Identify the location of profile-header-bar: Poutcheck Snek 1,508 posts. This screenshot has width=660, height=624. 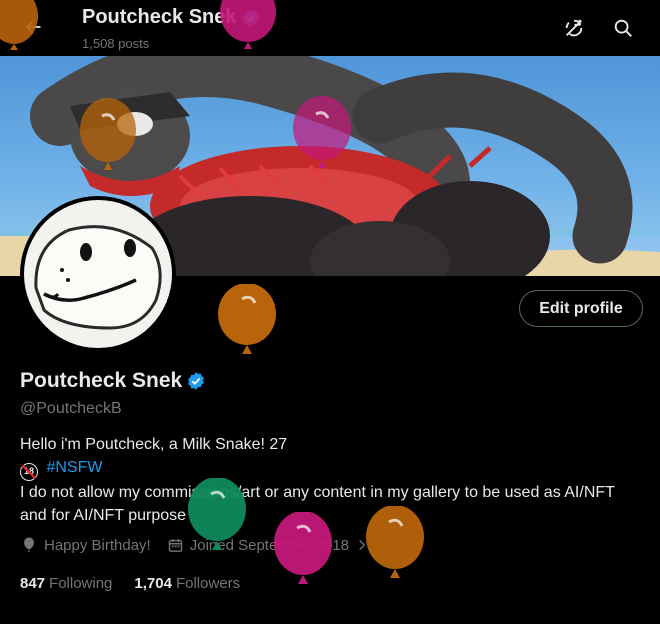
(330, 28).